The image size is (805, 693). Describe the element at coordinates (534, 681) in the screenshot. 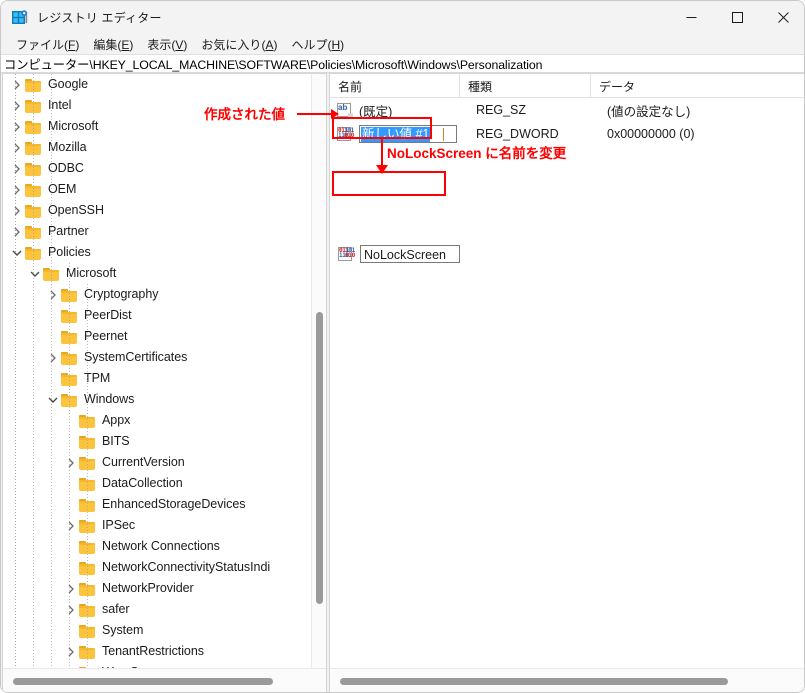

I see `values-hscroll-thumb` at that location.